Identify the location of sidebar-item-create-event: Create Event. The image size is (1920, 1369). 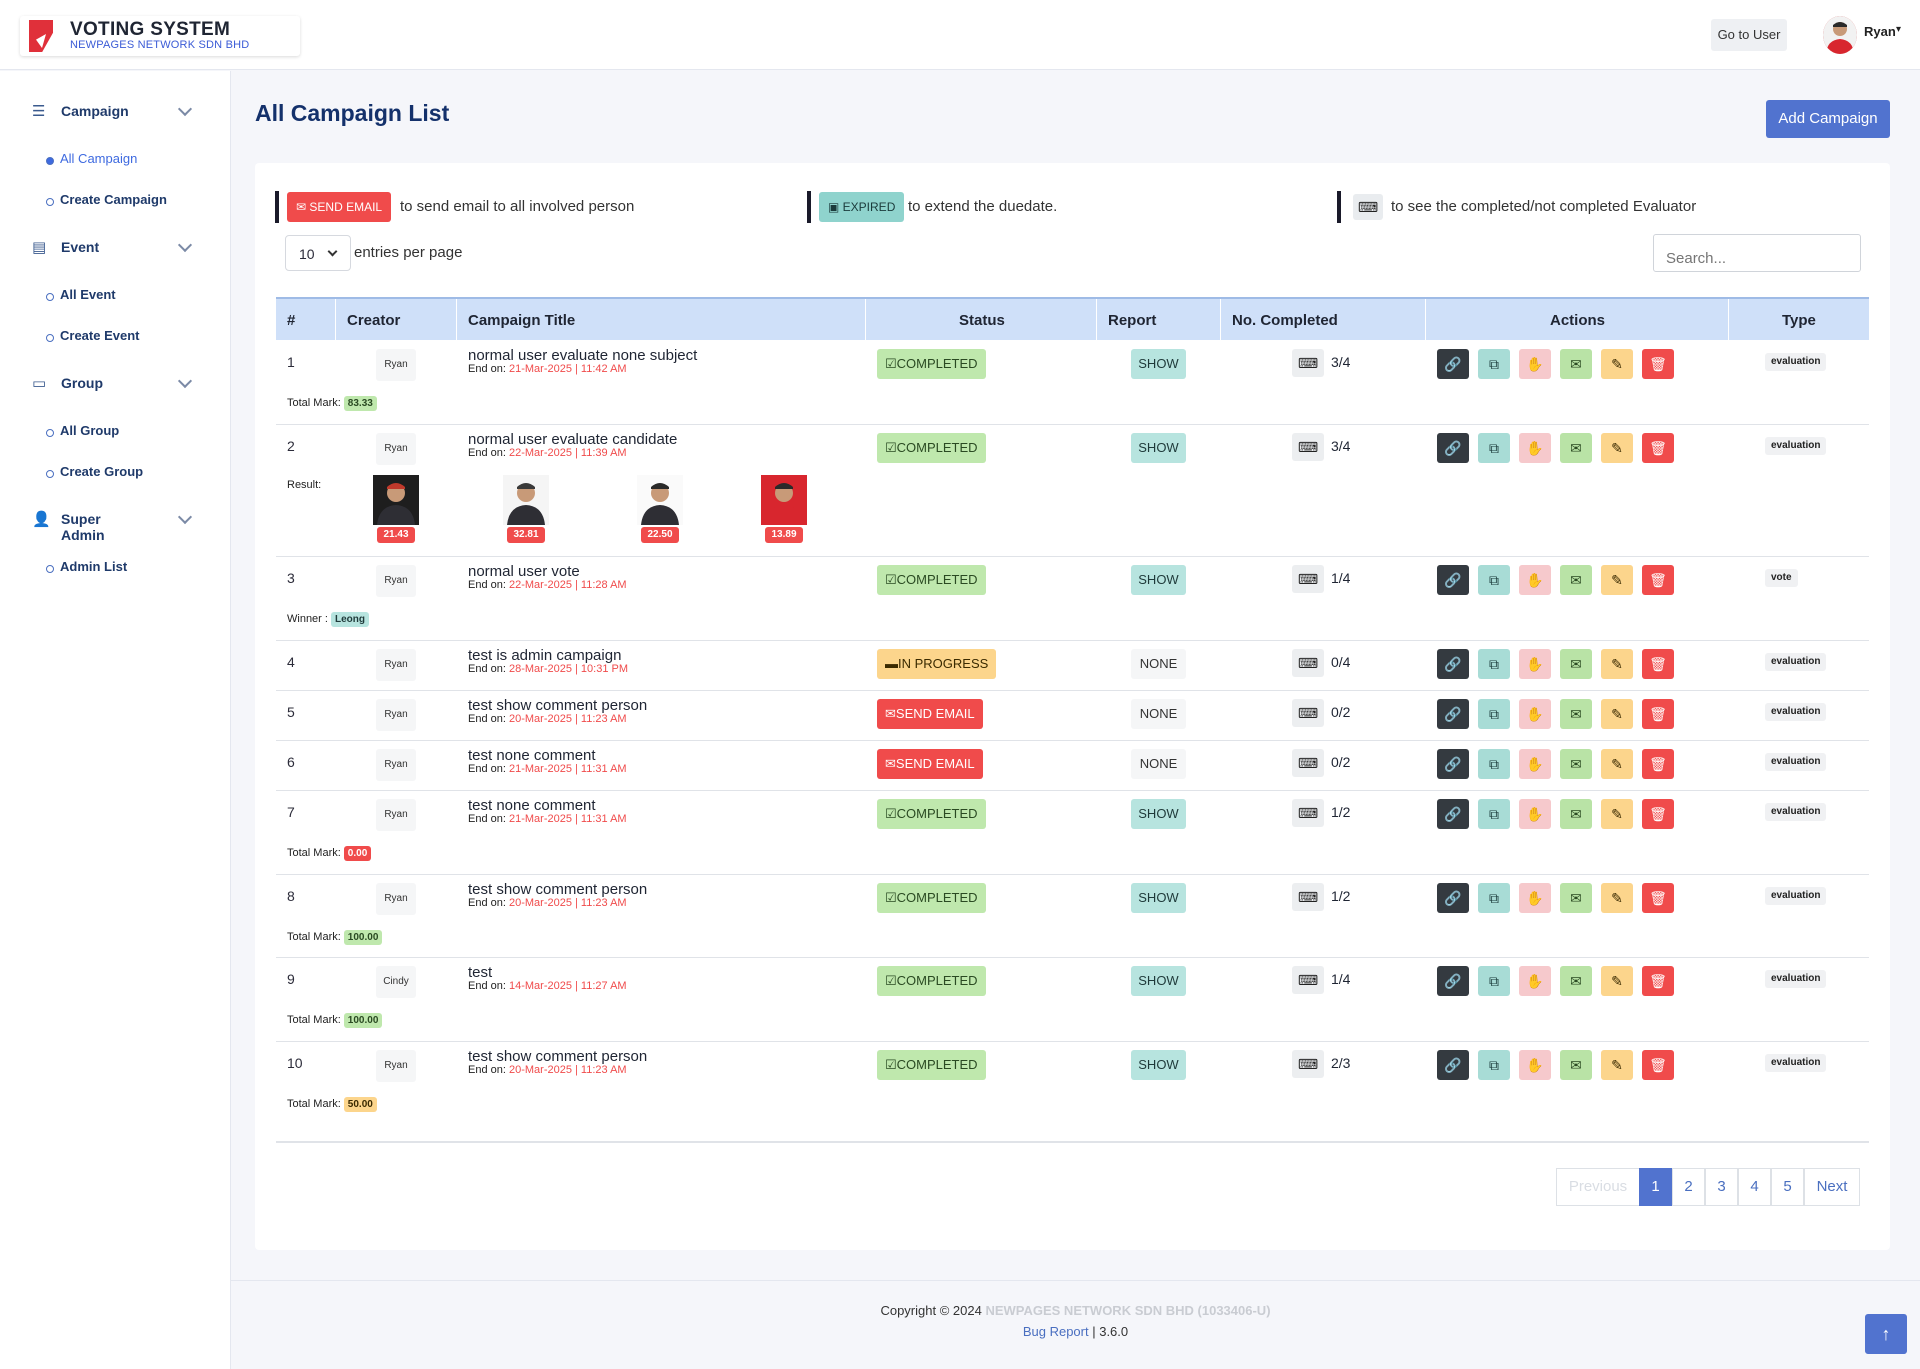
(92, 335).